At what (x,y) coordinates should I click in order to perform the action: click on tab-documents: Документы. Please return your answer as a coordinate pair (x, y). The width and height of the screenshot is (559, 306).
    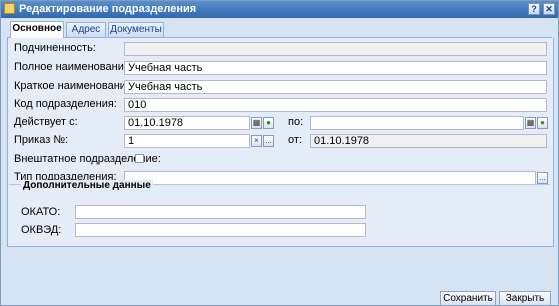
    Looking at the image, I should click on (136, 29).